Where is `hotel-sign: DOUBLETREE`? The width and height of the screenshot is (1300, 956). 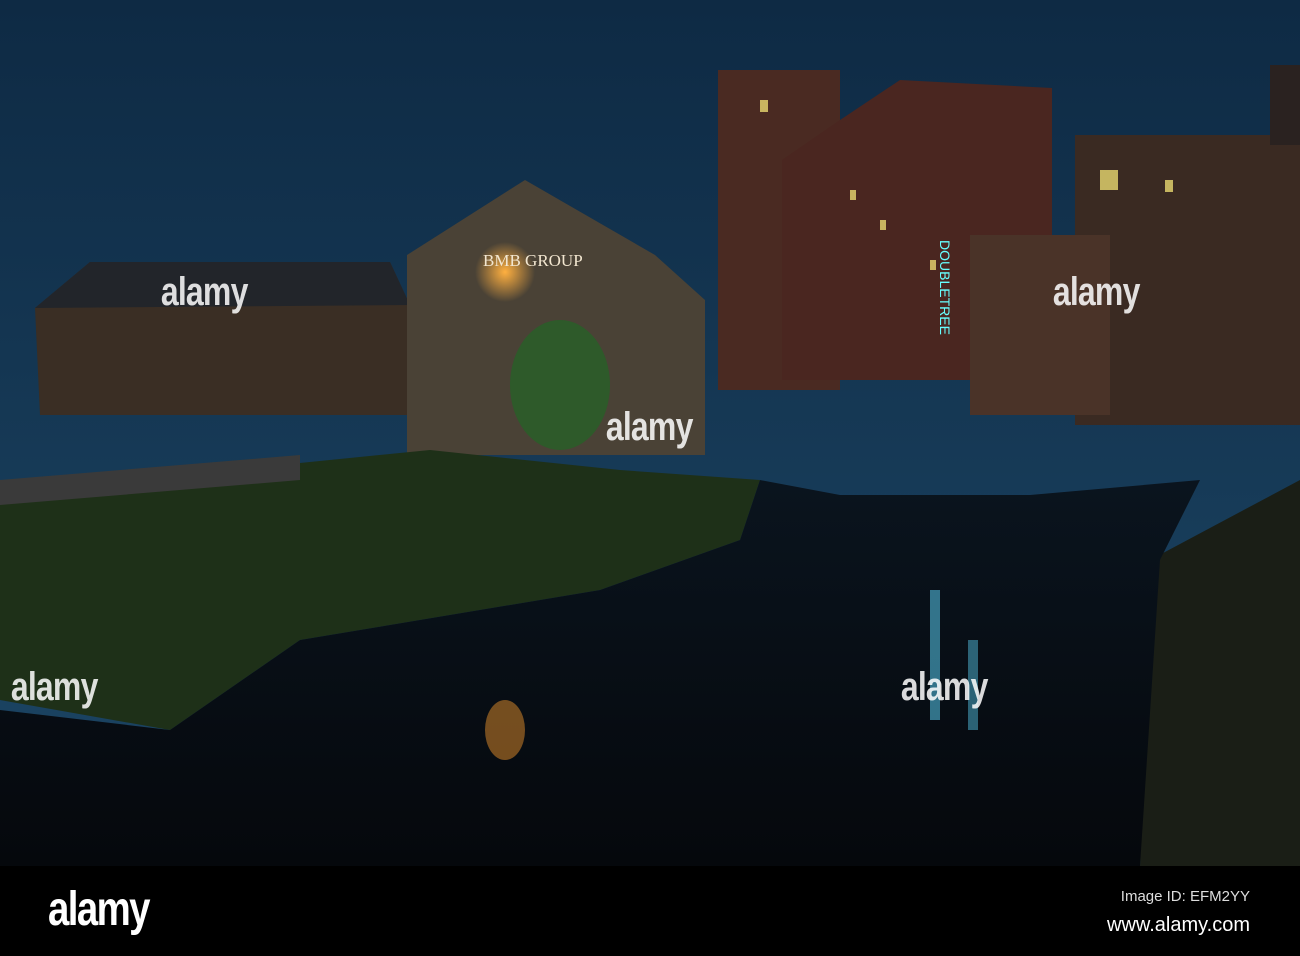 hotel-sign: DOUBLETREE is located at coordinates (945, 287).